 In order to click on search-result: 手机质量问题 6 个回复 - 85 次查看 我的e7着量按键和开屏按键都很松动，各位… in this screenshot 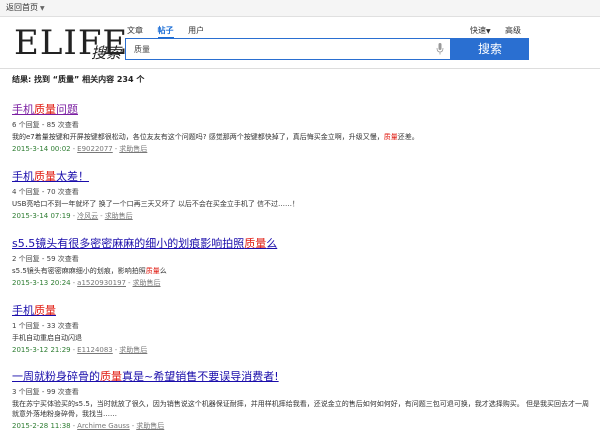, I will do `click(302, 127)`.